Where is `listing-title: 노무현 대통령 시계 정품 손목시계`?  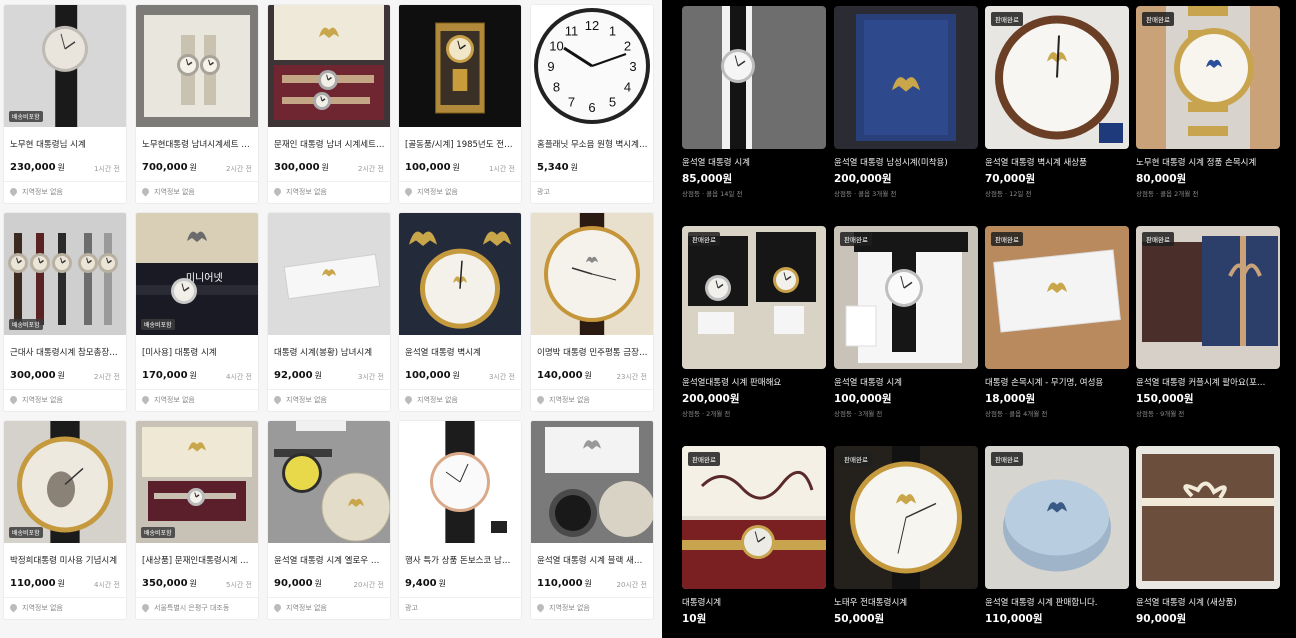
listing-title: 노무현 대통령 시계 정품 손목시계 is located at coordinates (1208, 162).